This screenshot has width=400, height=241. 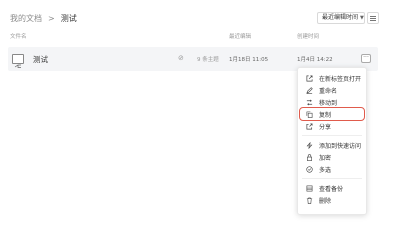 I want to click on menu-item-encrypt: 加密, so click(x=332, y=157).